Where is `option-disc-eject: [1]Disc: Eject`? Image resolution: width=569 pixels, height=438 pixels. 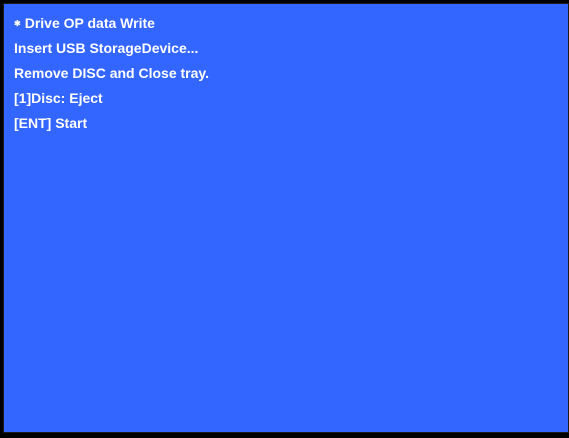 option-disc-eject: [1]Disc: Eject is located at coordinates (58, 98).